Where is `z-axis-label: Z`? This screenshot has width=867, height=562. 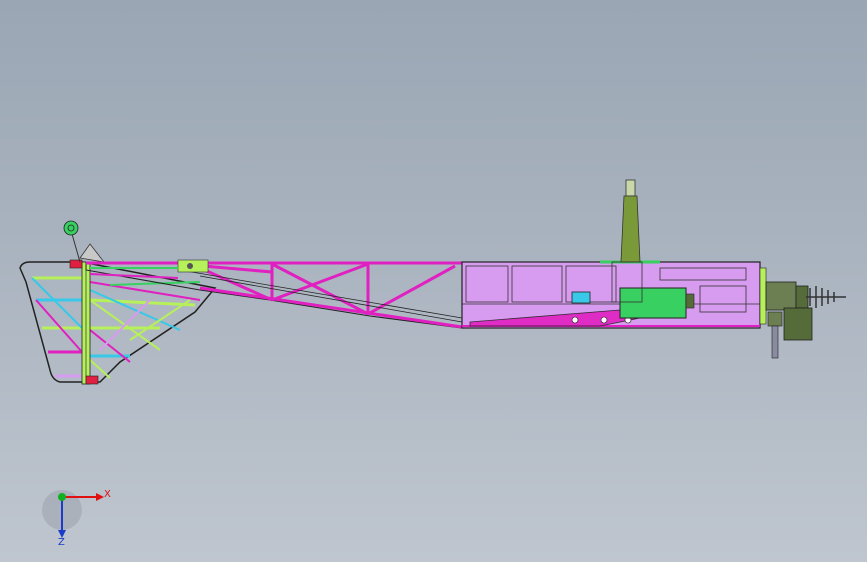 z-axis-label: Z is located at coordinates (61, 542).